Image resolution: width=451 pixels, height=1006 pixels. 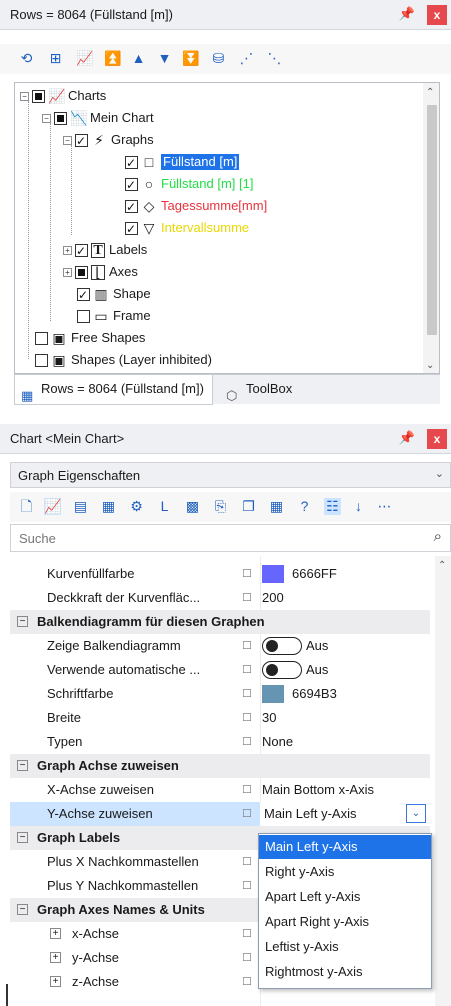 What do you see at coordinates (230, 538) in the screenshot?
I see `property-search: Suche ⌕` at bounding box center [230, 538].